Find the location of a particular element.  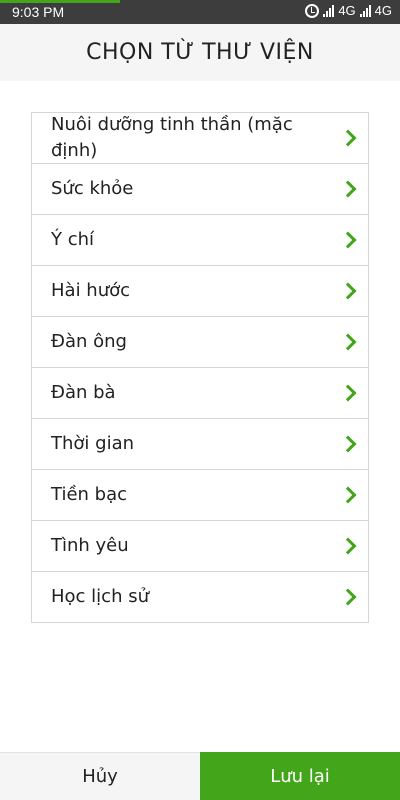

list-item-hoc-lich-su: Học lịch sử is located at coordinates (200, 597).